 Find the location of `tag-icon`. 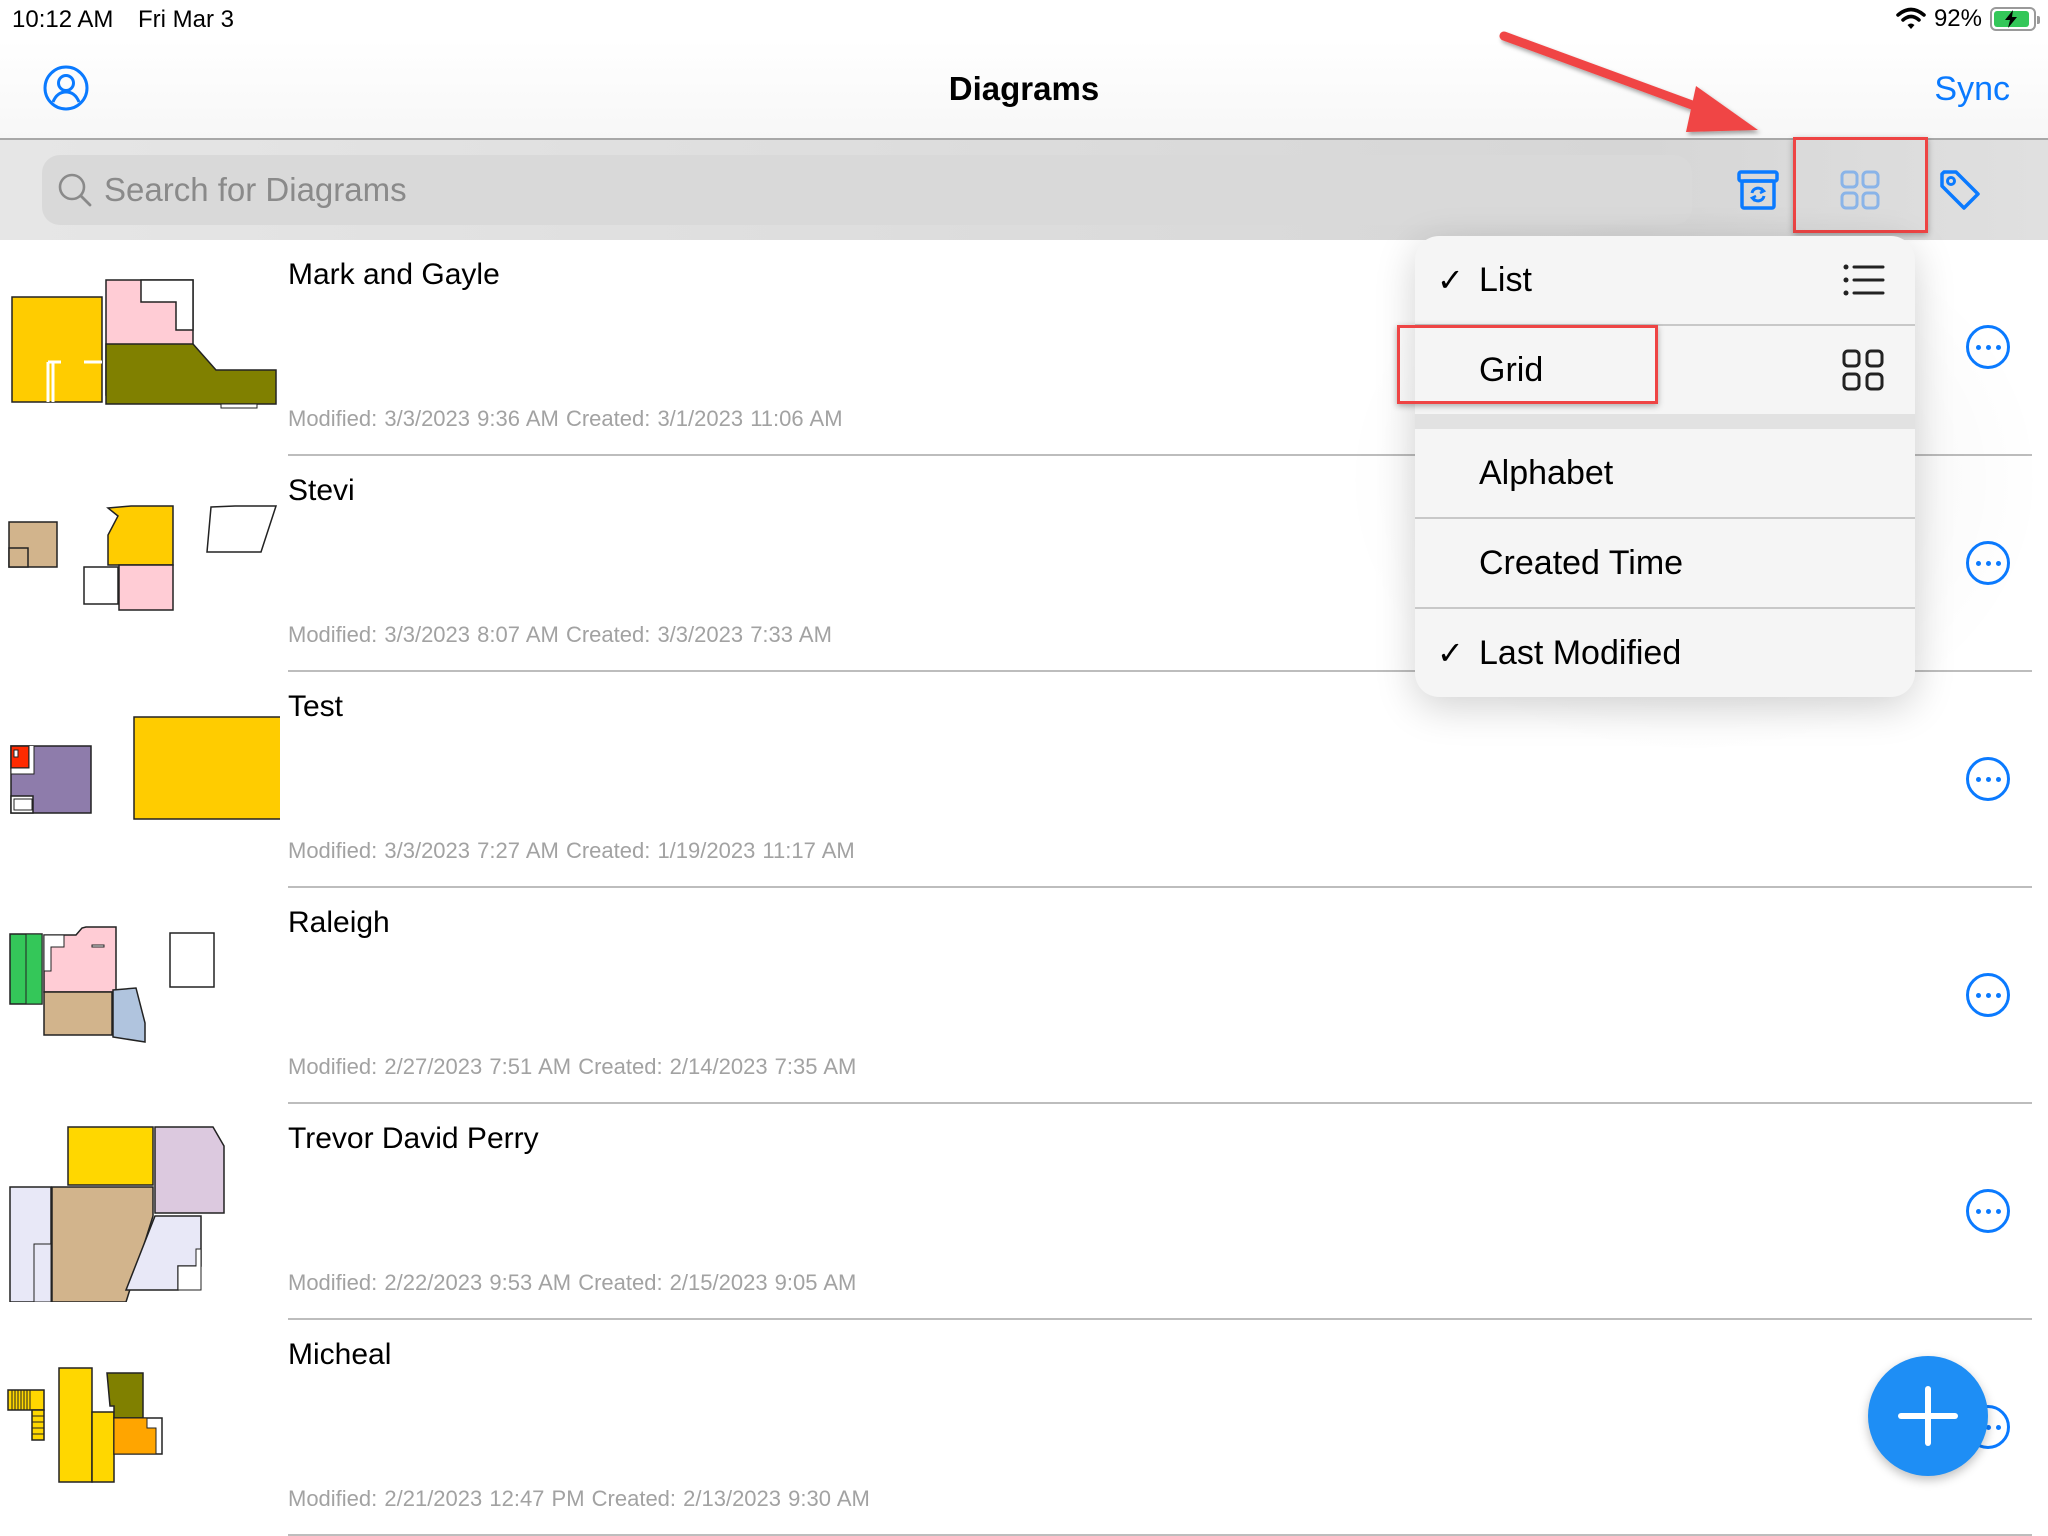

tag-icon is located at coordinates (1960, 190).